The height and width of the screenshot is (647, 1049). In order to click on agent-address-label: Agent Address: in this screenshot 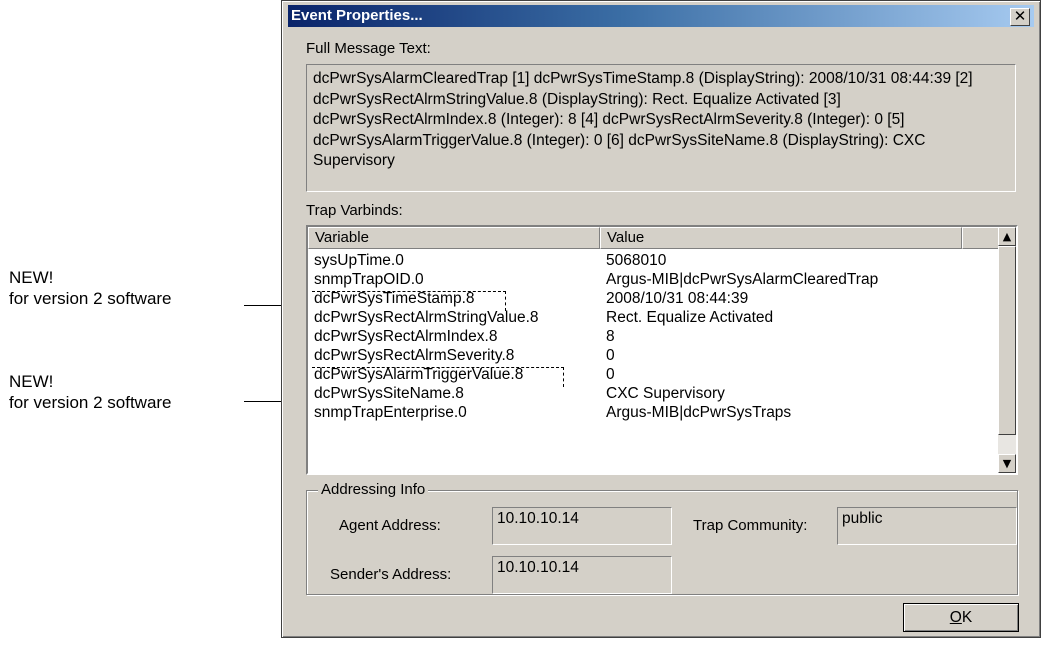, I will do `click(390, 525)`.